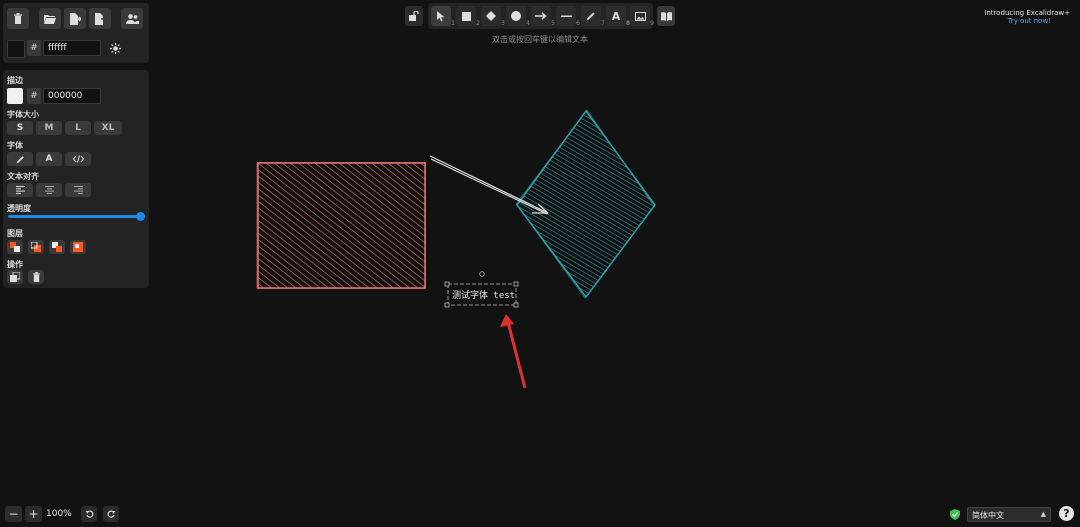 This screenshot has height=527, width=1080. I want to click on zoom-in-button: +, so click(33, 514).